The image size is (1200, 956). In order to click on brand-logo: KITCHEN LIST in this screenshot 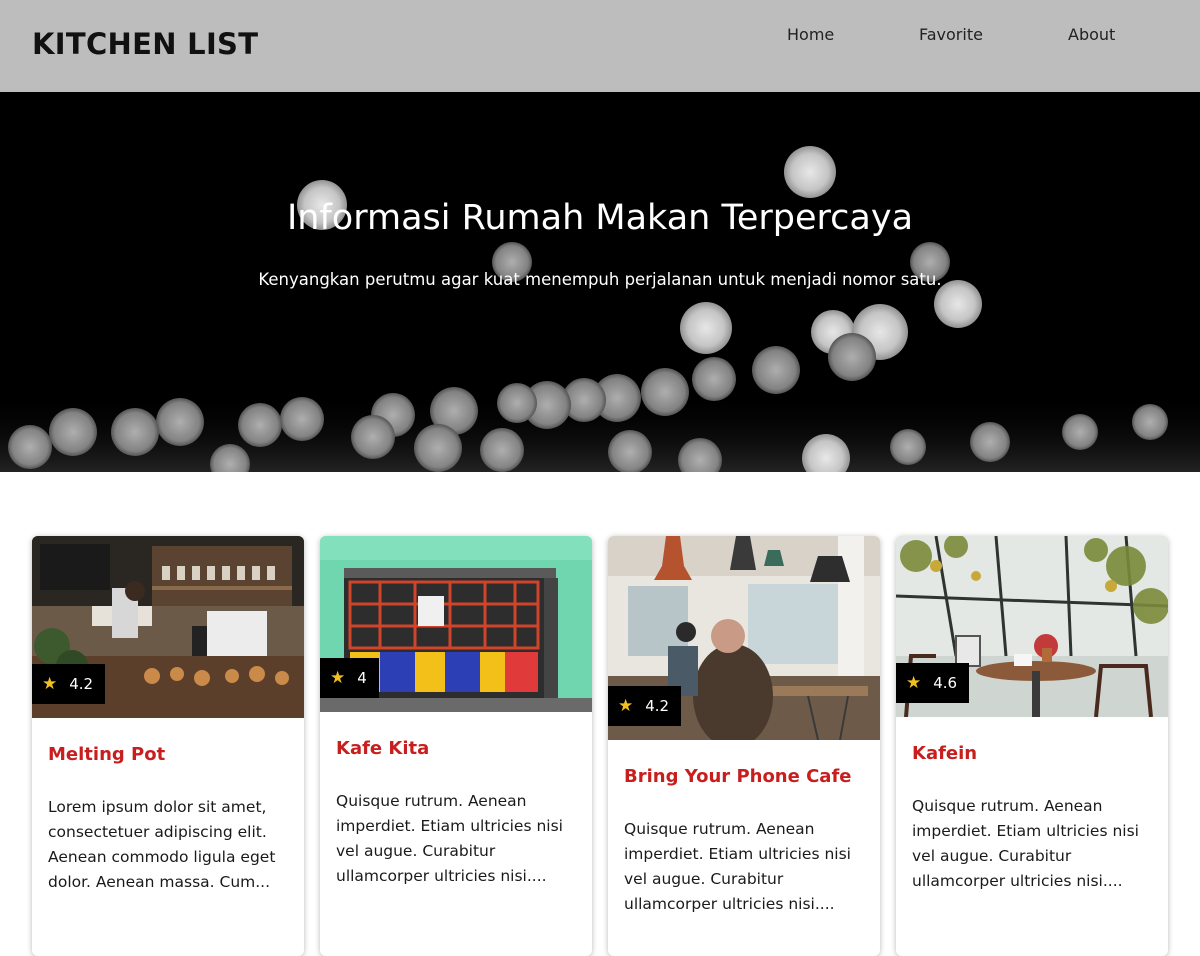, I will do `click(145, 44)`.